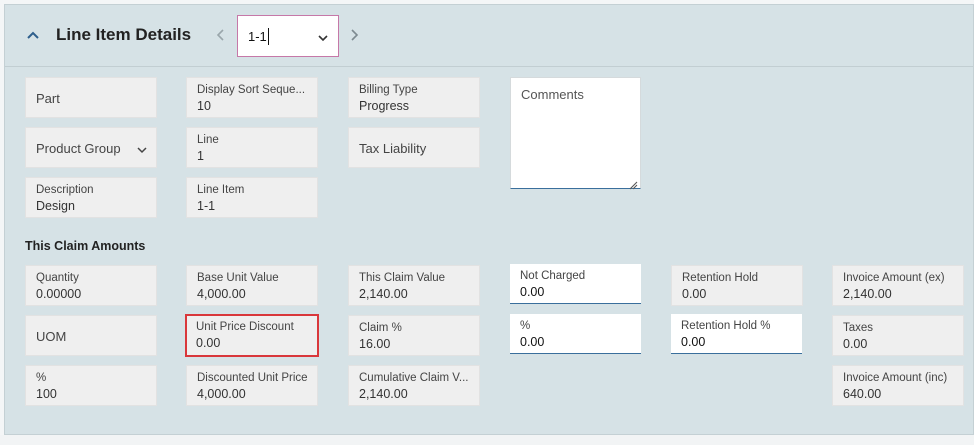 The image size is (974, 445). I want to click on invoice-amount-ex-label: Invoice Amount (ex), so click(894, 278).